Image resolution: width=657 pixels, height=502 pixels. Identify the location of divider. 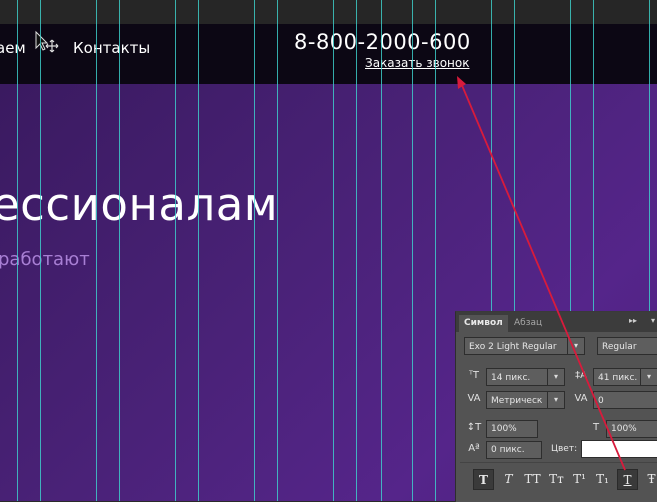
(558, 462).